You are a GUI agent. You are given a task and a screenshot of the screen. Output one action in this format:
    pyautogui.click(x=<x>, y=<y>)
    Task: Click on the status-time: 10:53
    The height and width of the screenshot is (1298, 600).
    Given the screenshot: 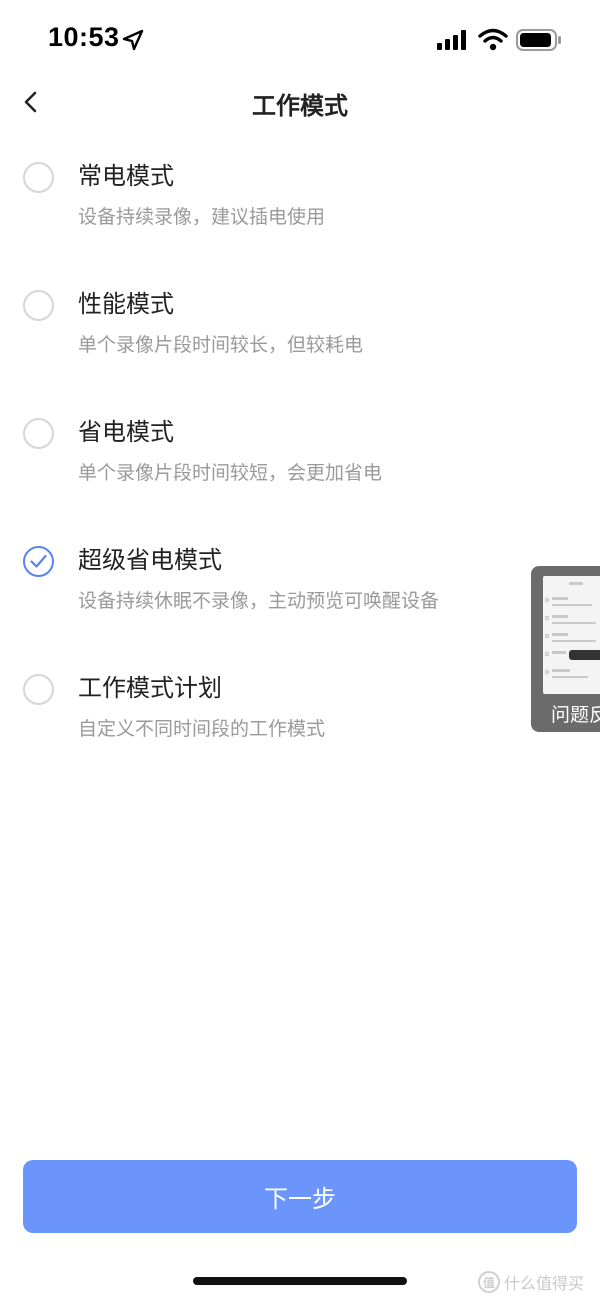 What is the action you would take?
    pyautogui.click(x=84, y=37)
    